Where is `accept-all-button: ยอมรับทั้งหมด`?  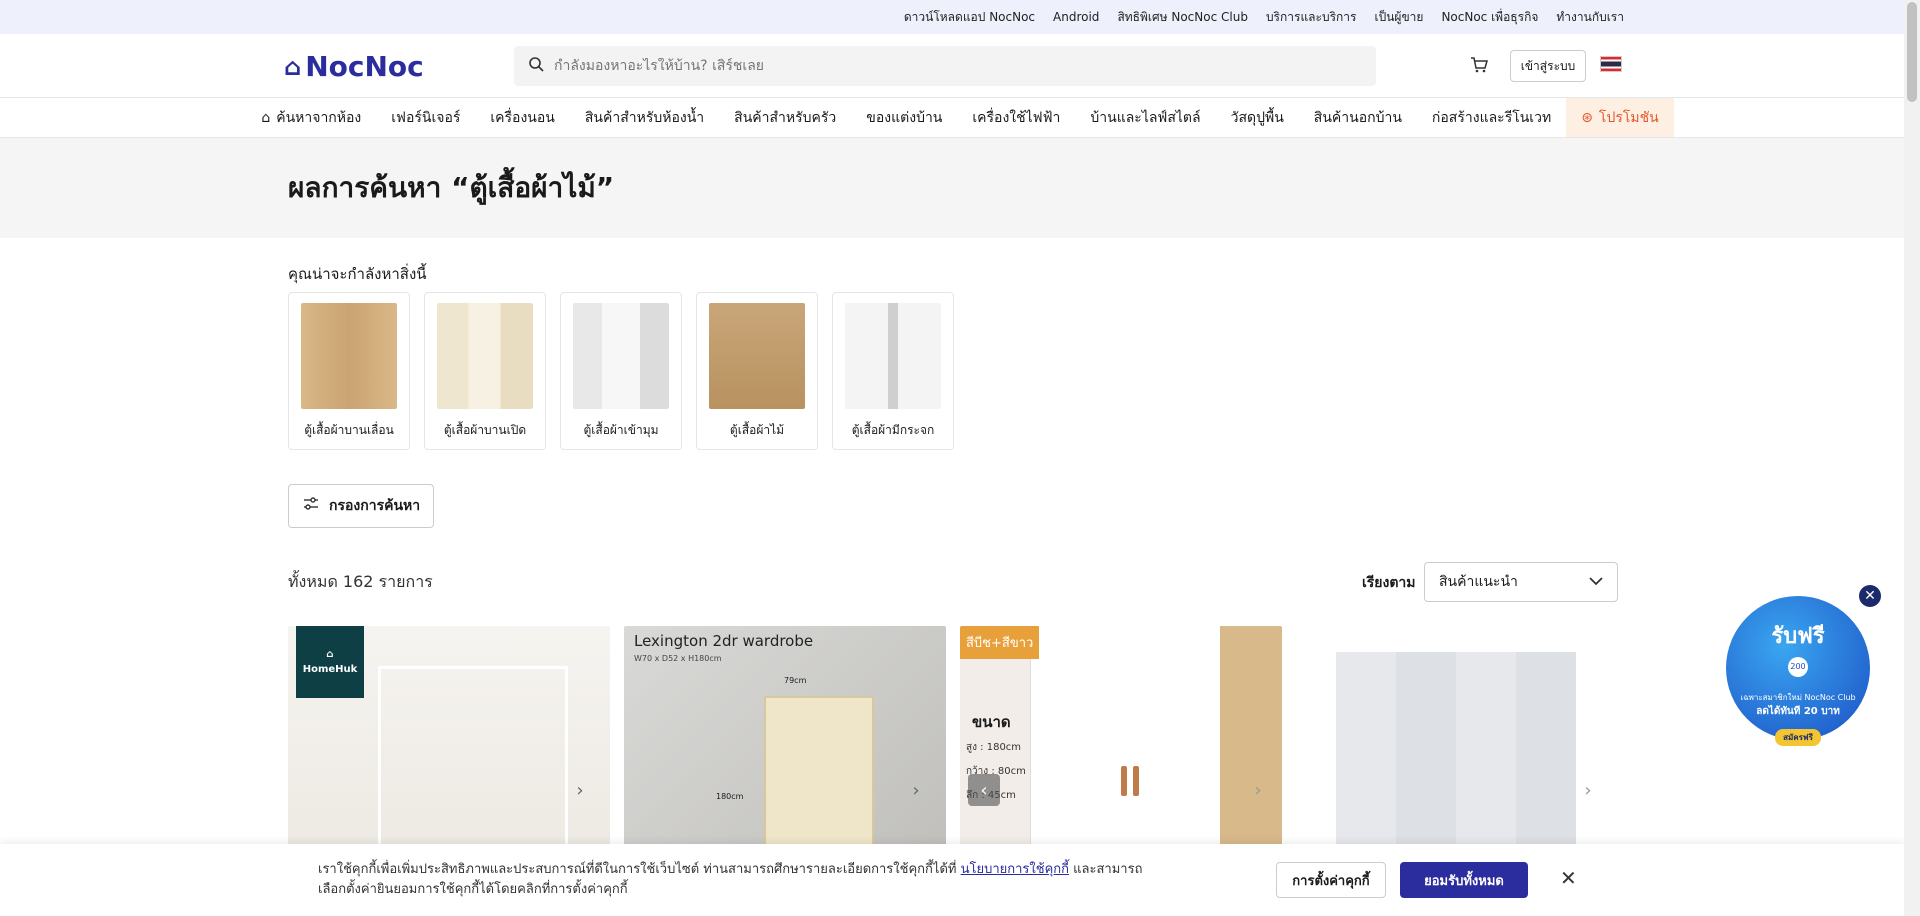 accept-all-button: ยอมรับทั้งหมด is located at coordinates (1464, 880).